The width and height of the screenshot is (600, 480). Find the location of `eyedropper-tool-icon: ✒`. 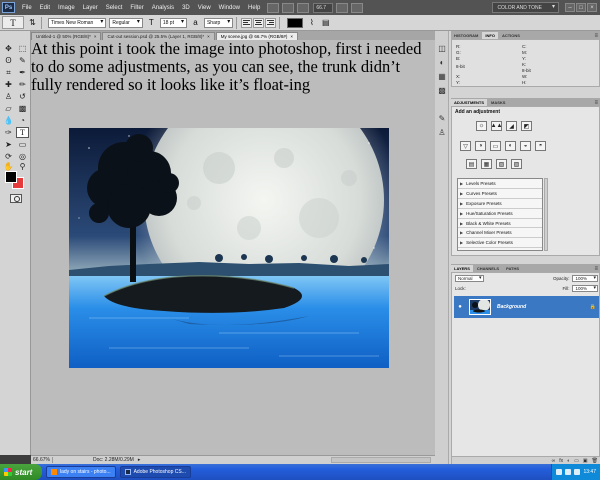

eyedropper-tool-icon: ✒ is located at coordinates (22, 72).